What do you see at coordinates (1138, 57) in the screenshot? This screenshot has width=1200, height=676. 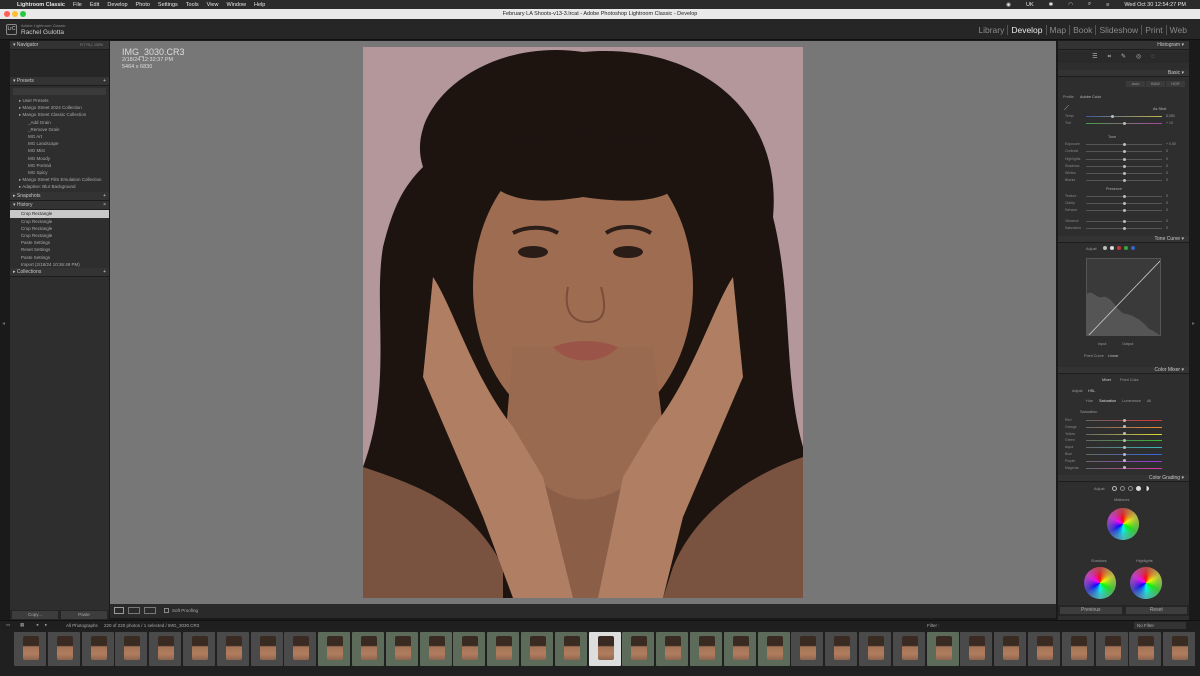 I see `red-eye-icon: ◎` at bounding box center [1138, 57].